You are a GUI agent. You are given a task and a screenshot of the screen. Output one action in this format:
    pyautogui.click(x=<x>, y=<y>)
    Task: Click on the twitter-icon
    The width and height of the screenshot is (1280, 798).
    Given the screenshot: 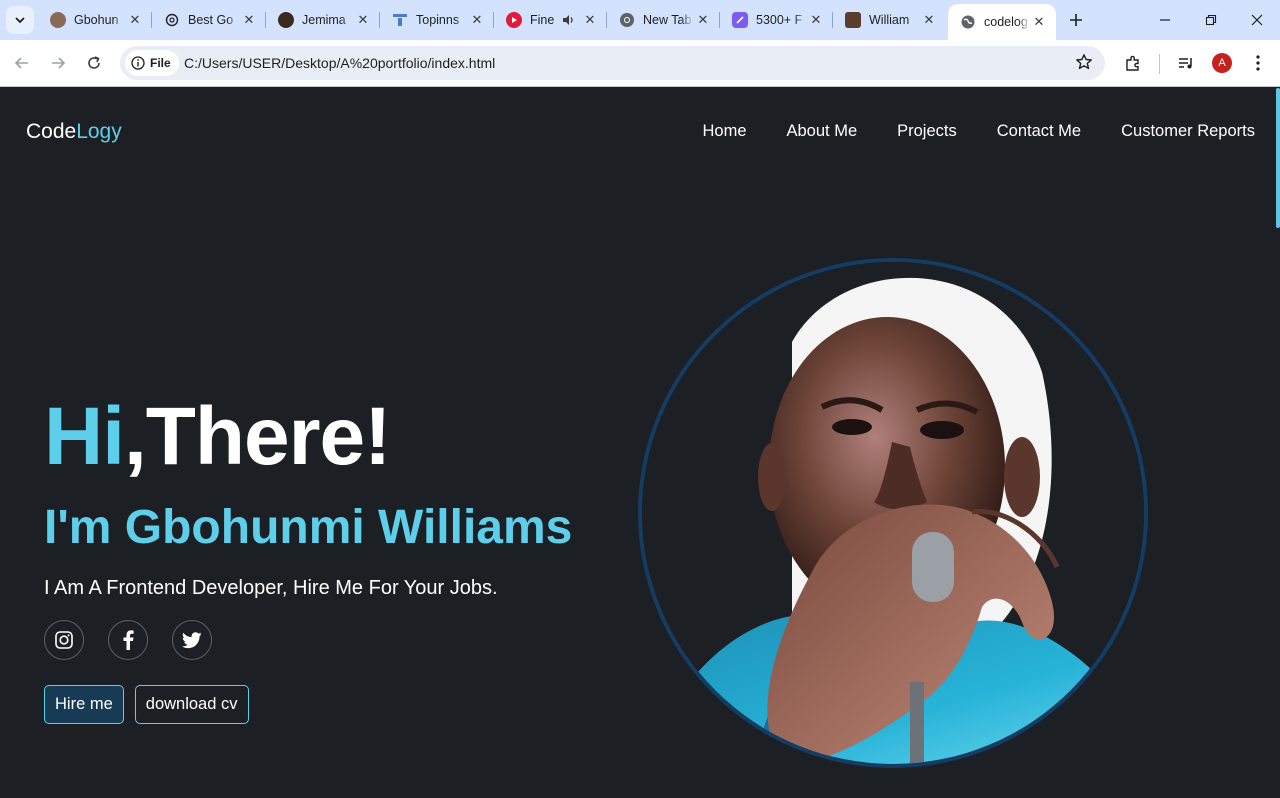 What is the action you would take?
    pyautogui.click(x=192, y=639)
    